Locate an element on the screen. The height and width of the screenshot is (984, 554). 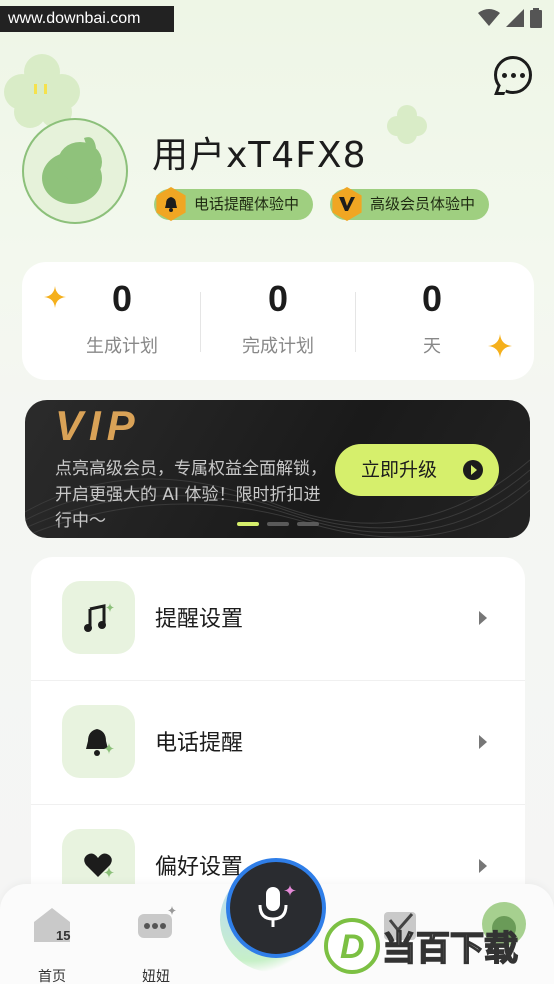
menu-item-phone-reminder: 电话提醒 is located at coordinates (278, 743).